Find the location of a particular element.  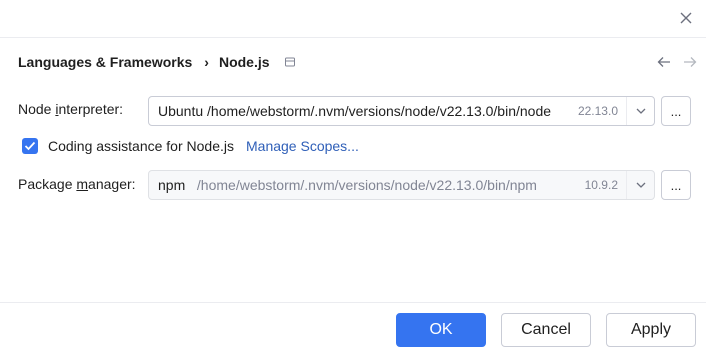

package-manager-label: Package manager: is located at coordinates (77, 184).